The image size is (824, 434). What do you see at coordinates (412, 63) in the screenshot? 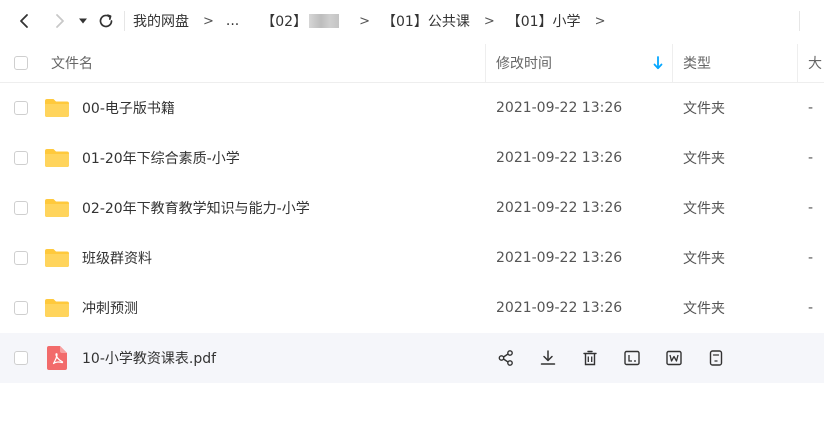
I see `file-list-header: 文件名 修改时间 类型 大` at bounding box center [412, 63].